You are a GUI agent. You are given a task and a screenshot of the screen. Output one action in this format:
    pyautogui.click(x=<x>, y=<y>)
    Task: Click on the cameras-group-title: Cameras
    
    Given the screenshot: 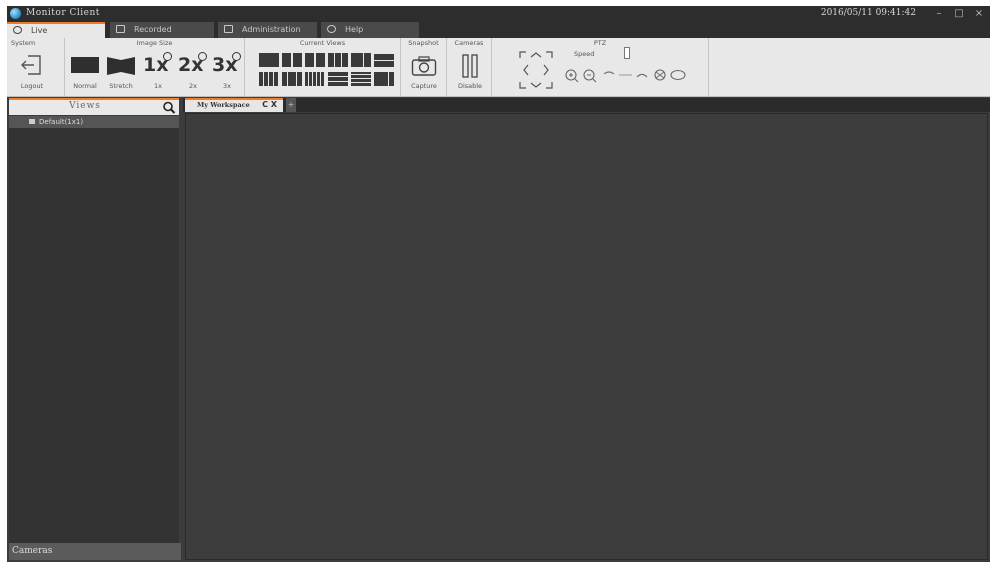 What is the action you would take?
    pyautogui.click(x=469, y=43)
    